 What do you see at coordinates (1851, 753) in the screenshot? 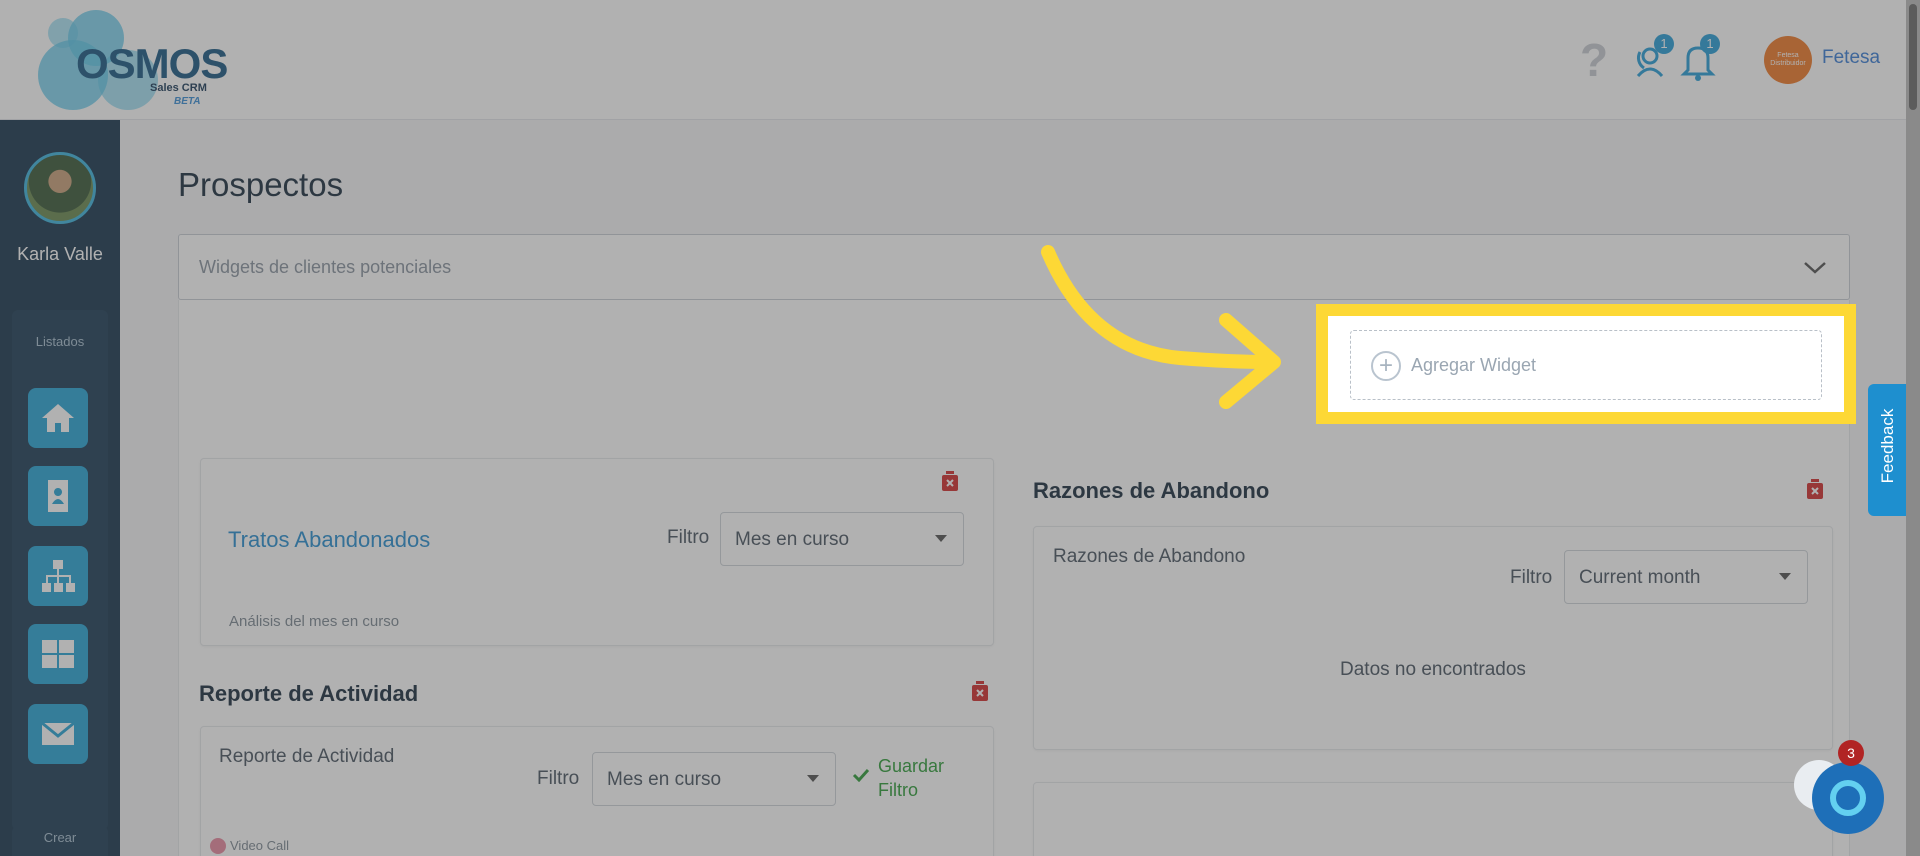
I see `chat-unread-badge: 3` at bounding box center [1851, 753].